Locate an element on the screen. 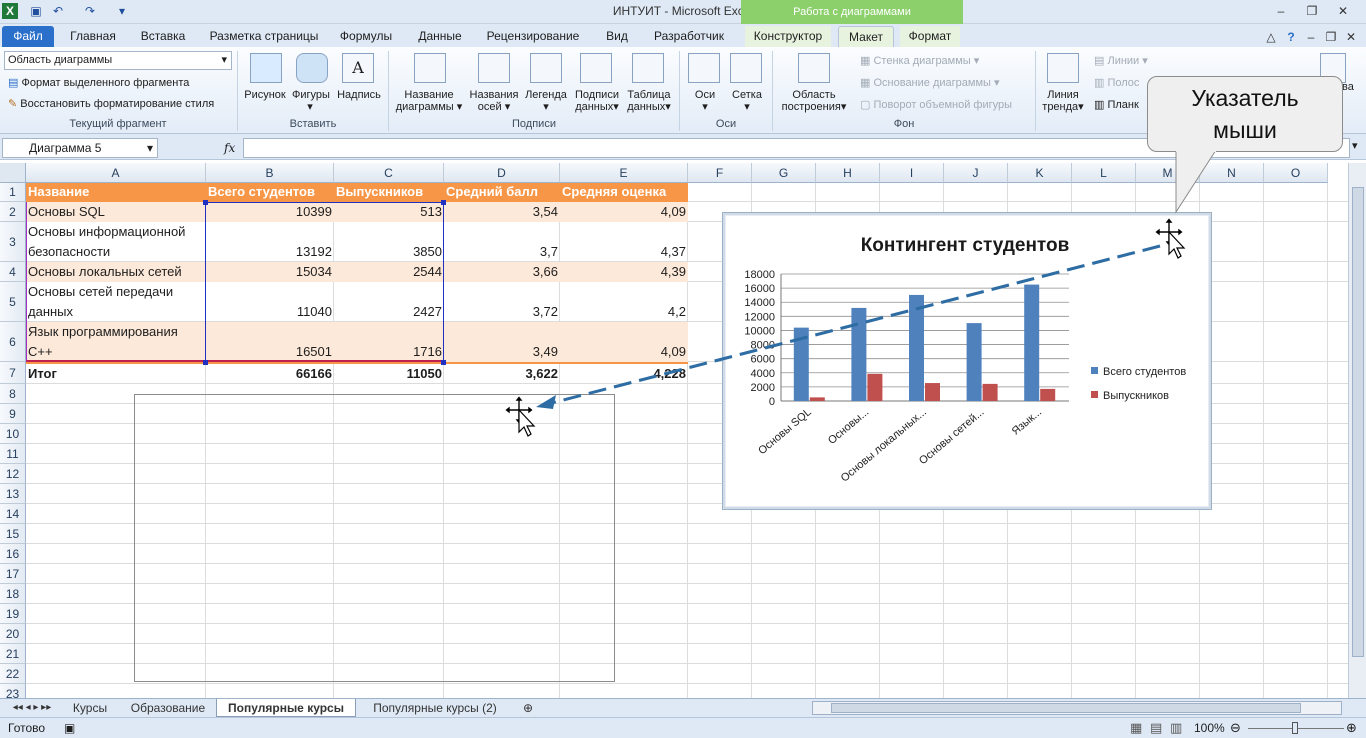 The height and width of the screenshot is (738, 1366). column-header-H: H is located at coordinates (848, 173).